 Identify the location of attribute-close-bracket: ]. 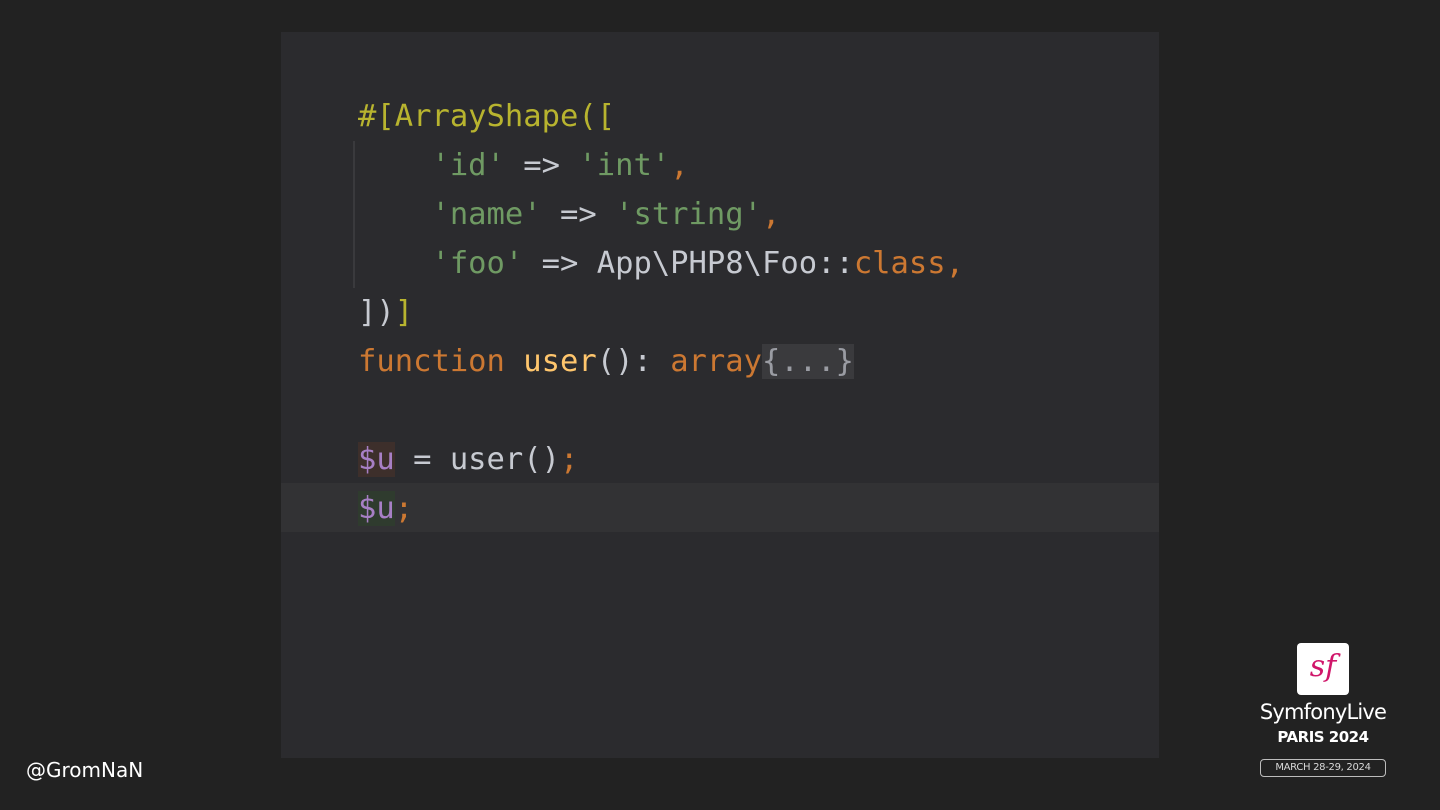
(404, 312).